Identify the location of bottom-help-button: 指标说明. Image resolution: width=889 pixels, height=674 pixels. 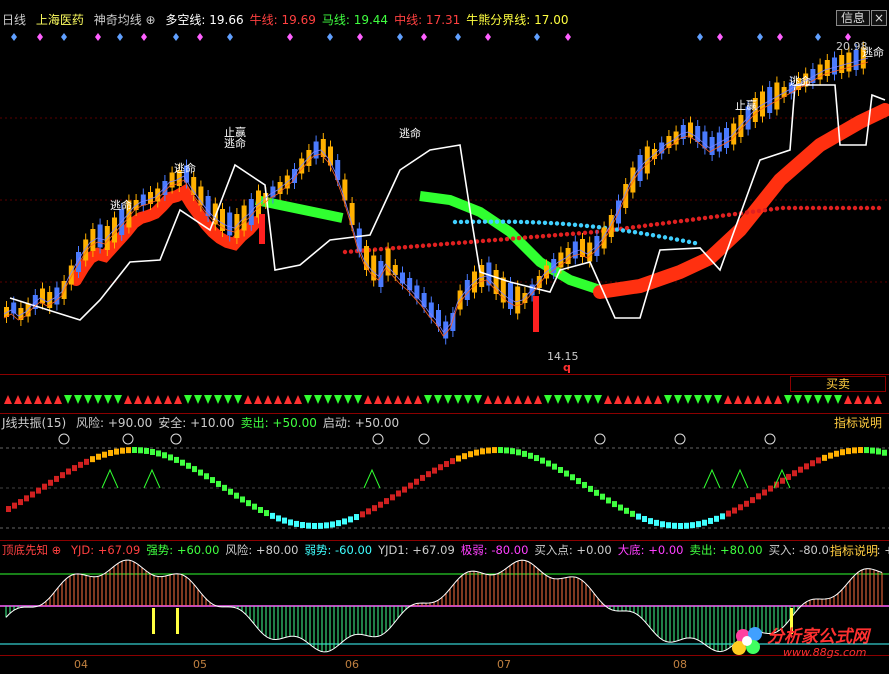
(854, 550).